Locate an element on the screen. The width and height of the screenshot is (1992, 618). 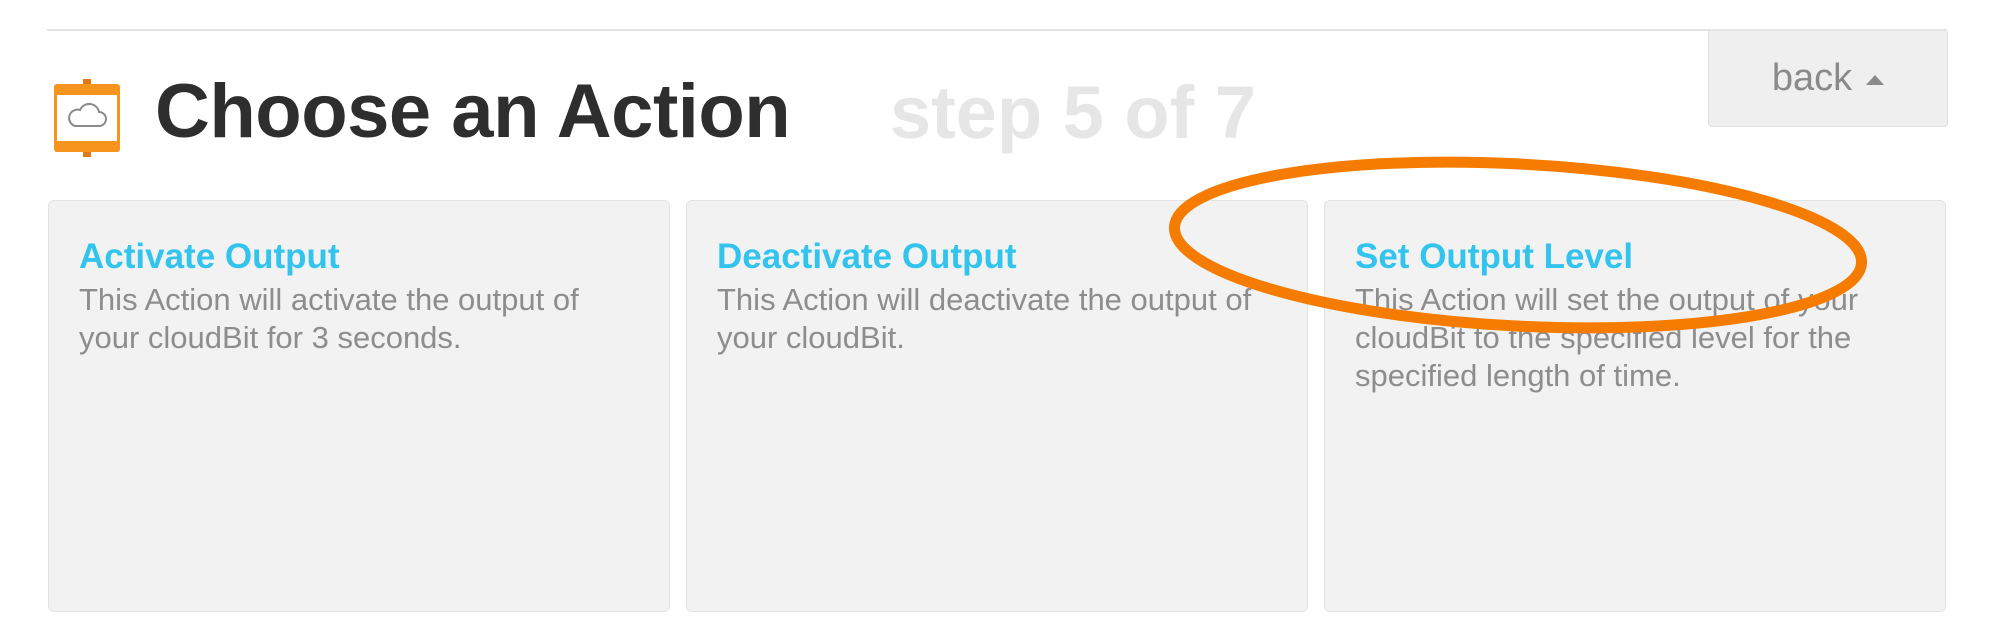
page-title: Choose an Action is located at coordinates (473, 111).